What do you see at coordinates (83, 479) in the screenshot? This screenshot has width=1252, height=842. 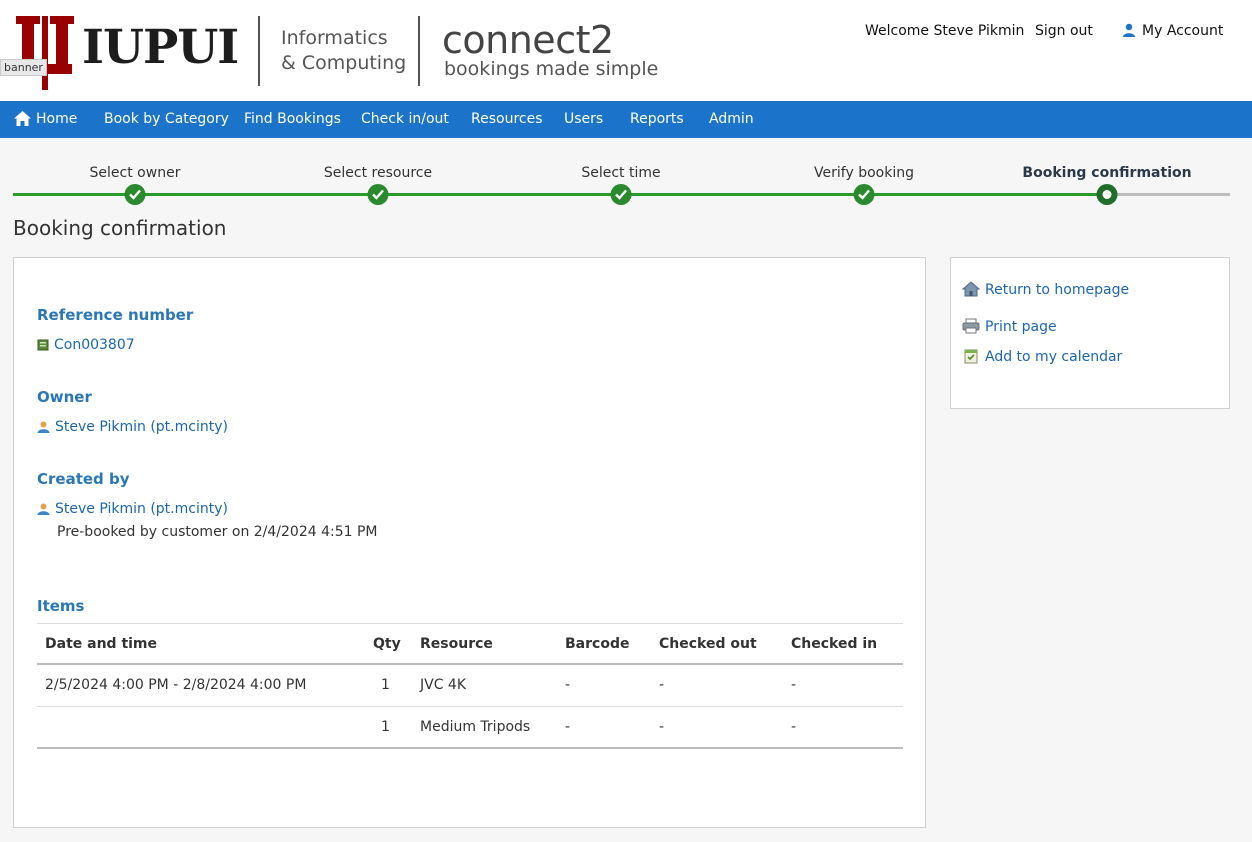 I see `created-by-heading: Created by` at bounding box center [83, 479].